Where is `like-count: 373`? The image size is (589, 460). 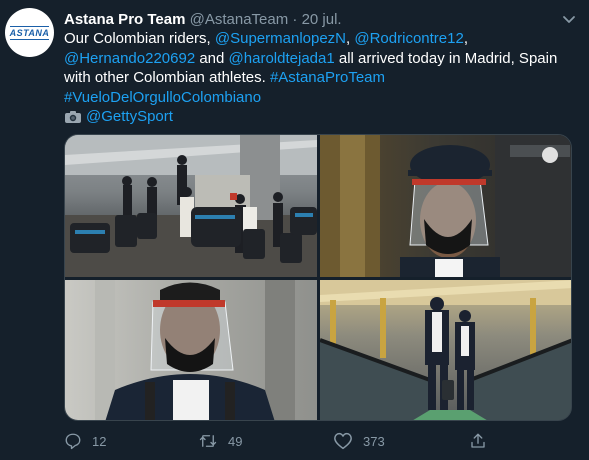 like-count: 373 is located at coordinates (374, 441).